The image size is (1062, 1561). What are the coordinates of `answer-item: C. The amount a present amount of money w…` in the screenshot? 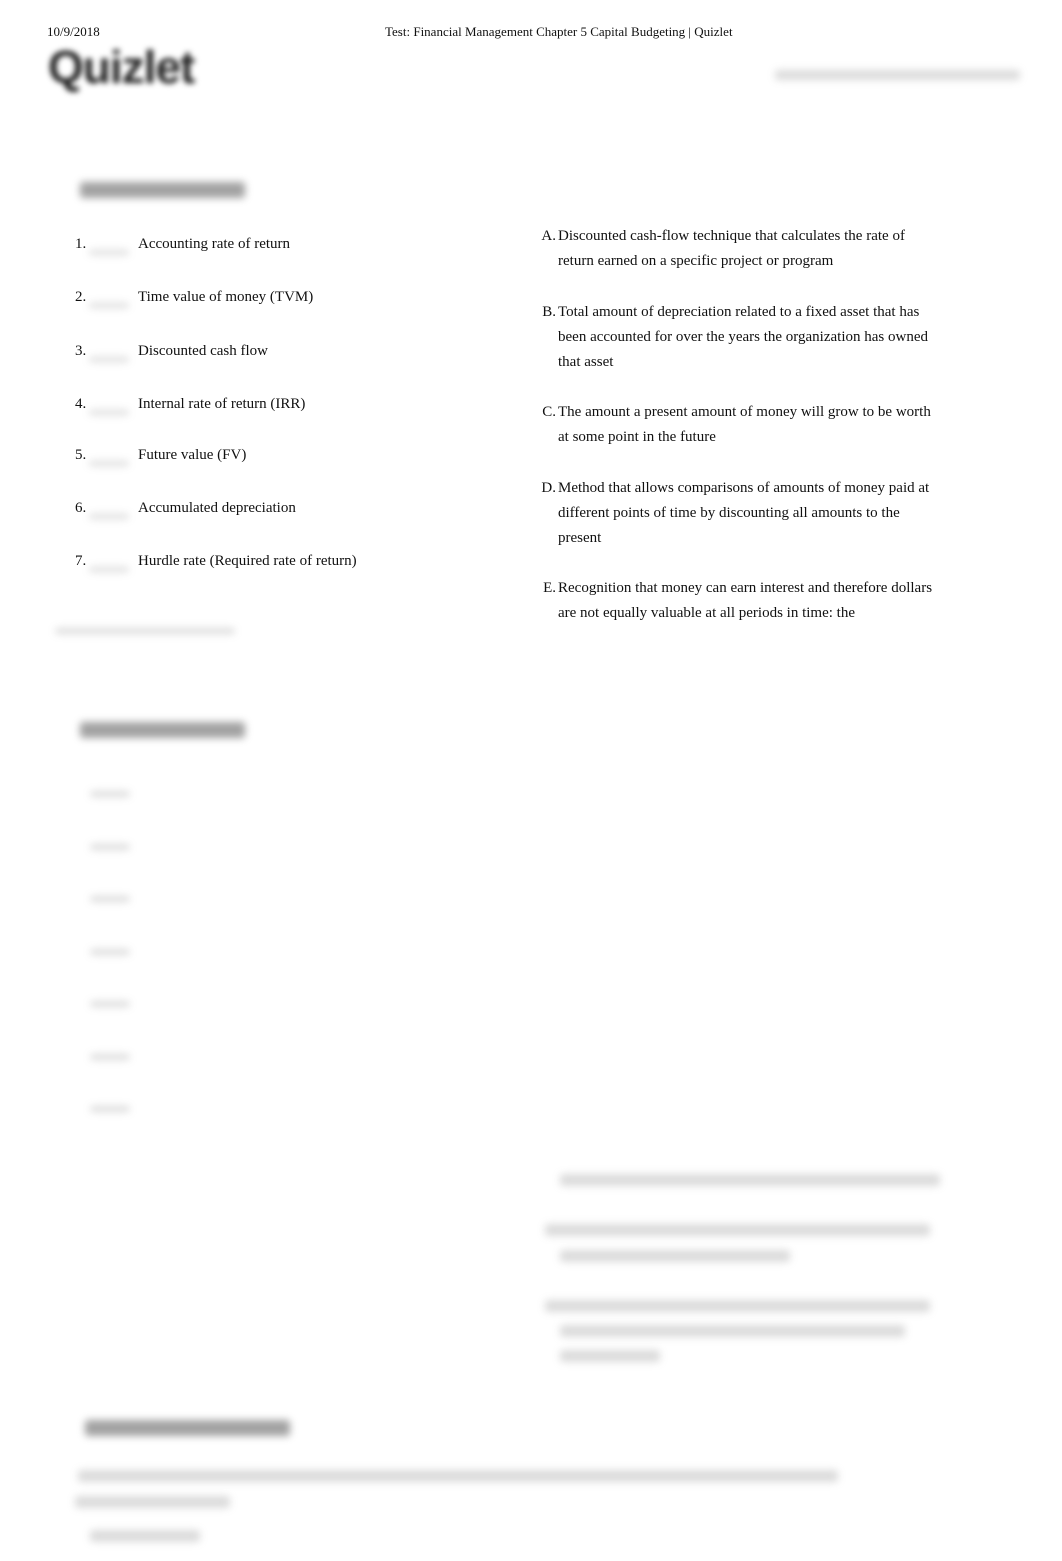 It's located at (738, 425).